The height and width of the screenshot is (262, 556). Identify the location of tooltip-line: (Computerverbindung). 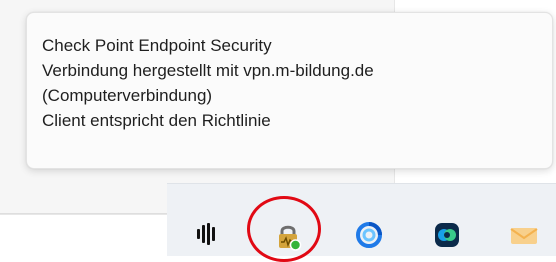
(127, 95).